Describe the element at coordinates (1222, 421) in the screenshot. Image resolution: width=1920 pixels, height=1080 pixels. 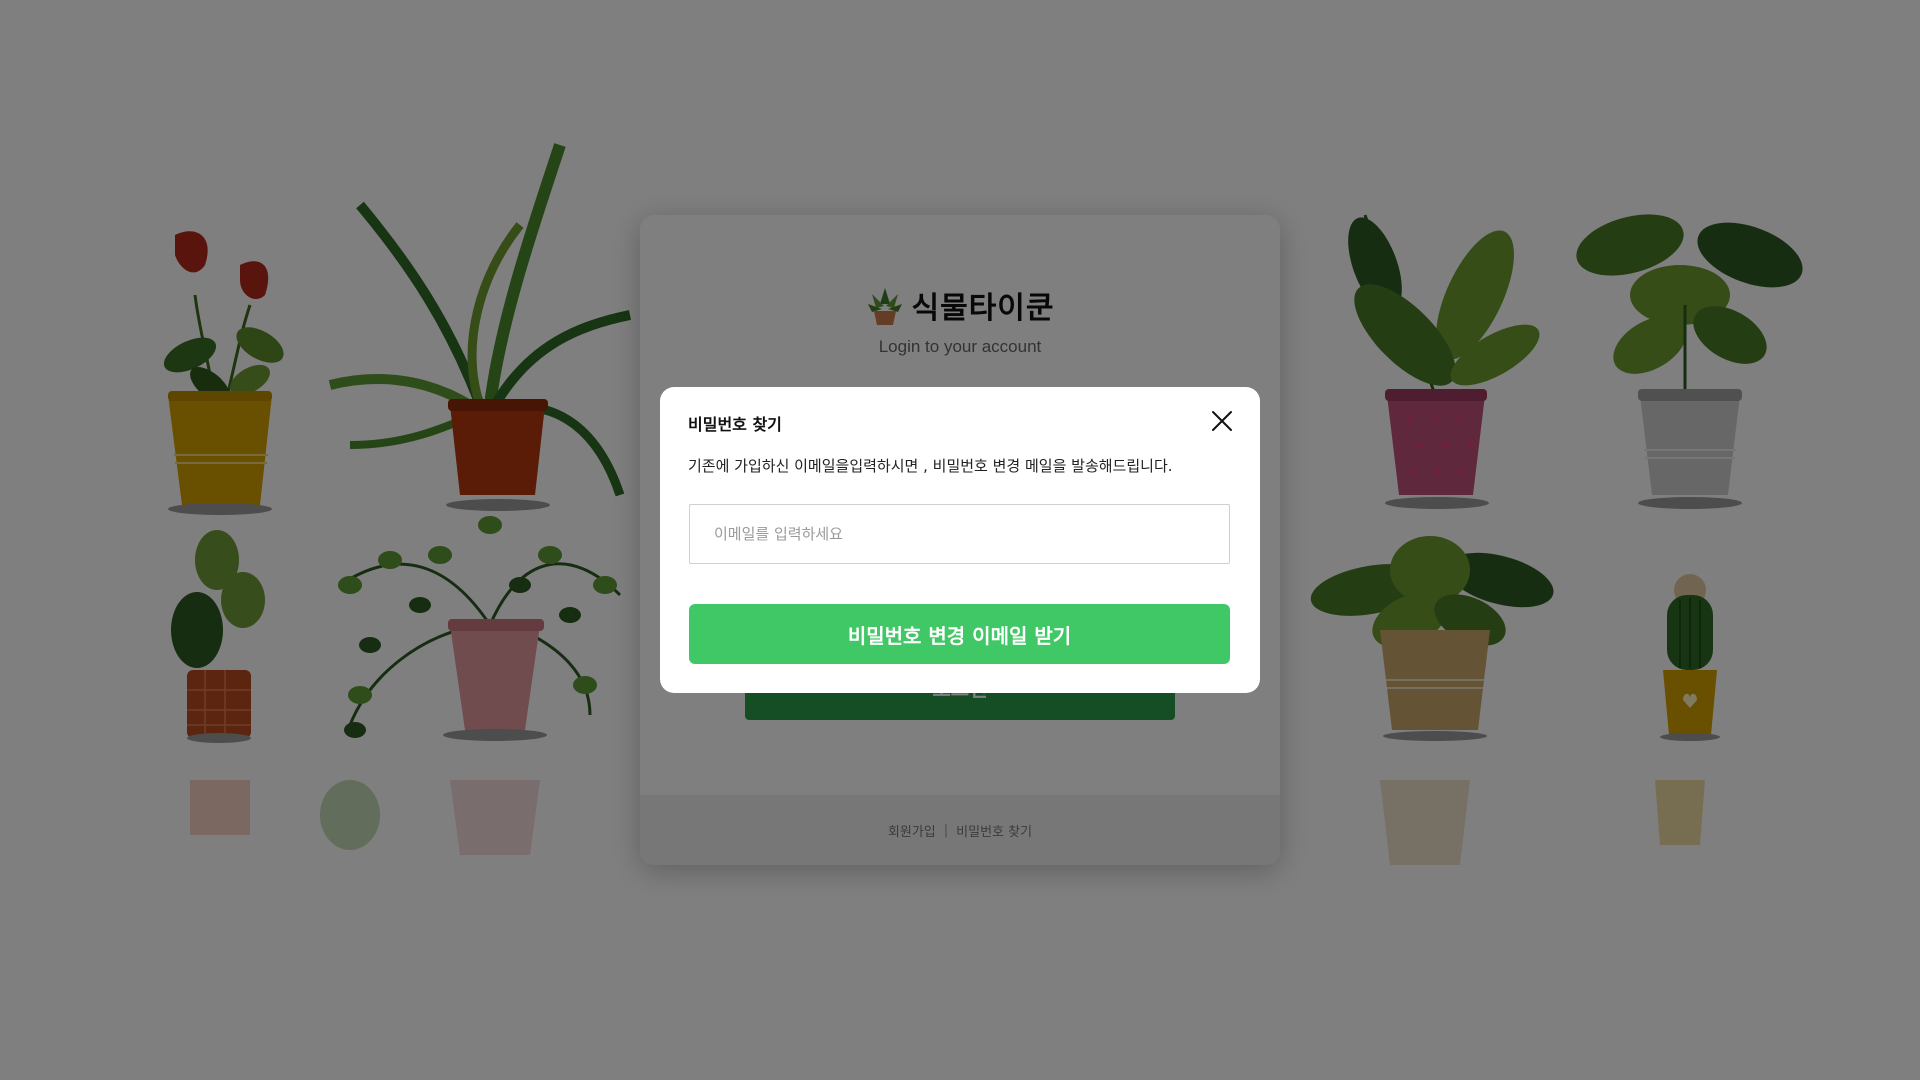
I see `close-icon` at that location.